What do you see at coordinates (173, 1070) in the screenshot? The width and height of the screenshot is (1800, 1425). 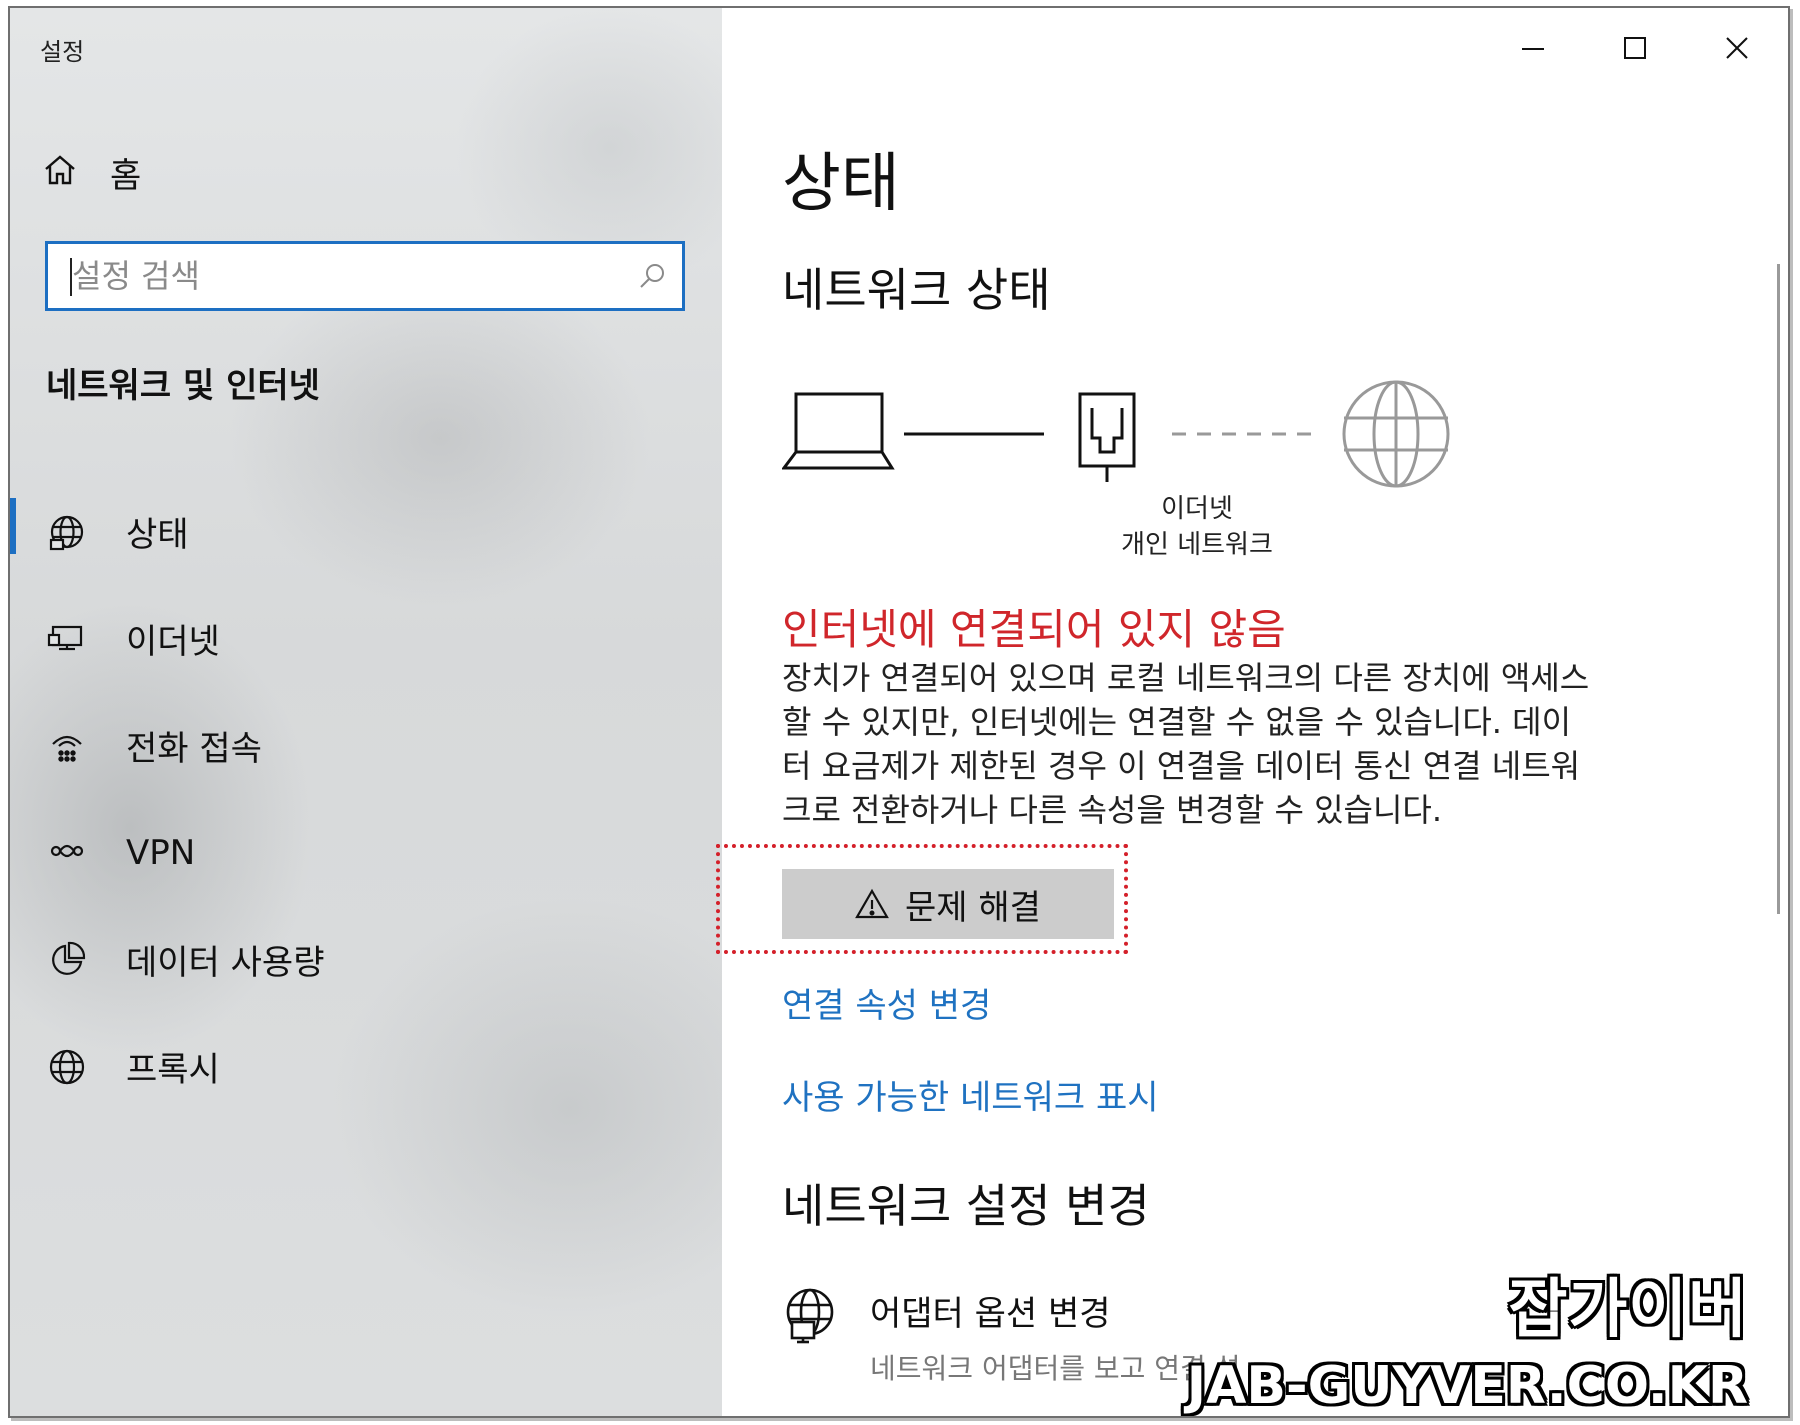 I see `sidebar-item-label: 프록시` at bounding box center [173, 1070].